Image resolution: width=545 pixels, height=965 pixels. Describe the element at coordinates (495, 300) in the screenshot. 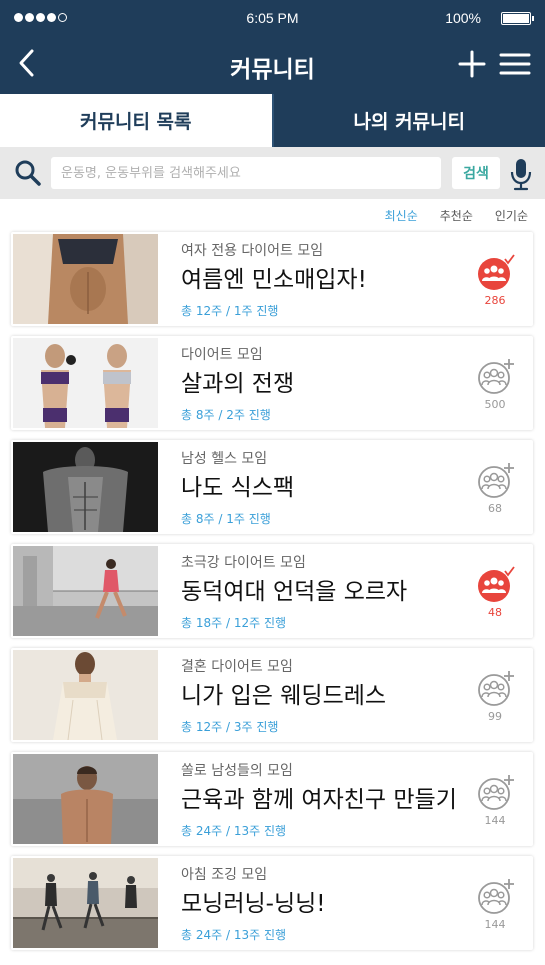

I see `member-count: 286` at that location.